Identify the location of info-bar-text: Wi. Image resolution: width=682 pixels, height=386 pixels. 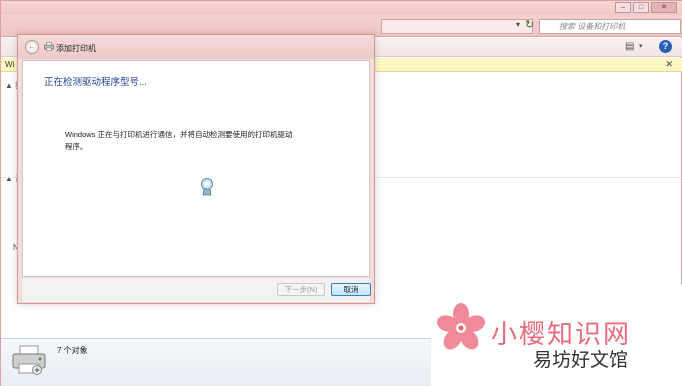
(10, 64).